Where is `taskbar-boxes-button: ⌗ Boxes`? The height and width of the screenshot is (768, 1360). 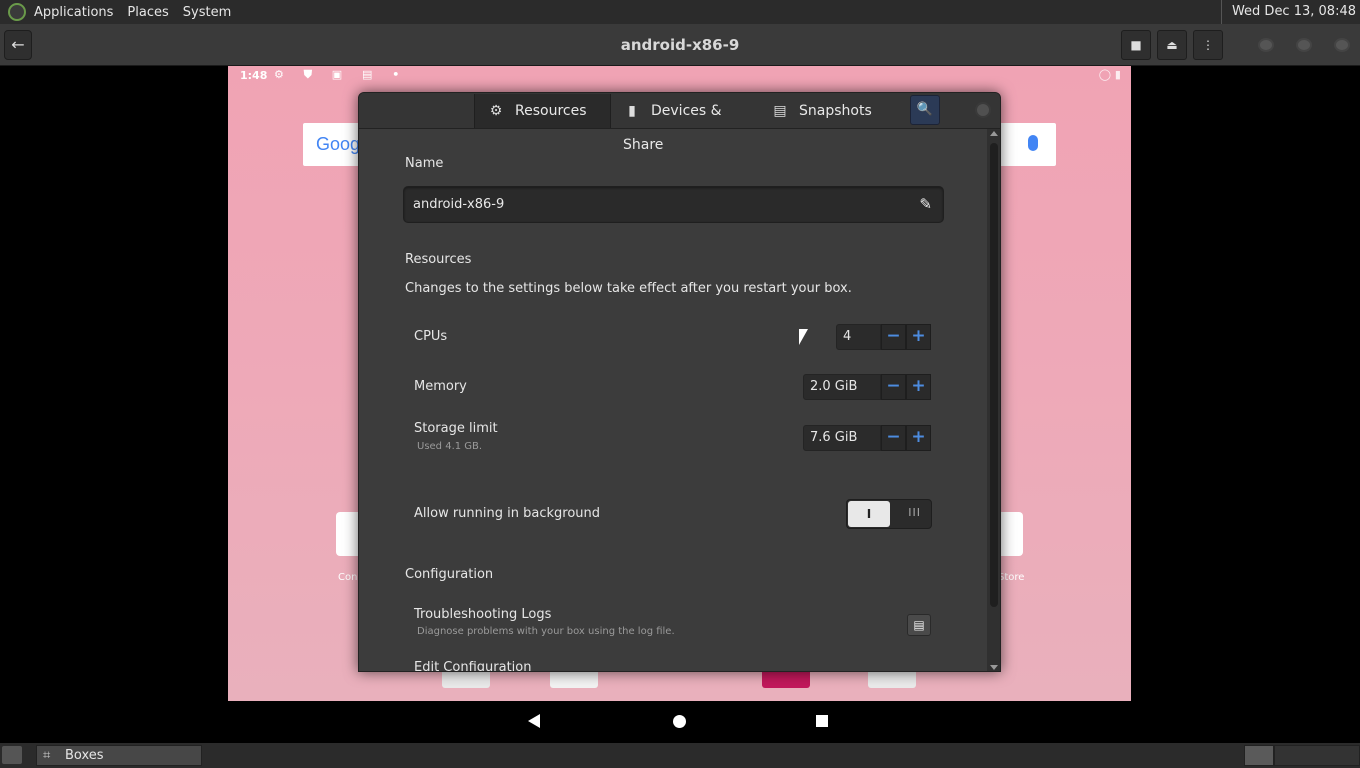 taskbar-boxes-button: ⌗ Boxes is located at coordinates (119, 755).